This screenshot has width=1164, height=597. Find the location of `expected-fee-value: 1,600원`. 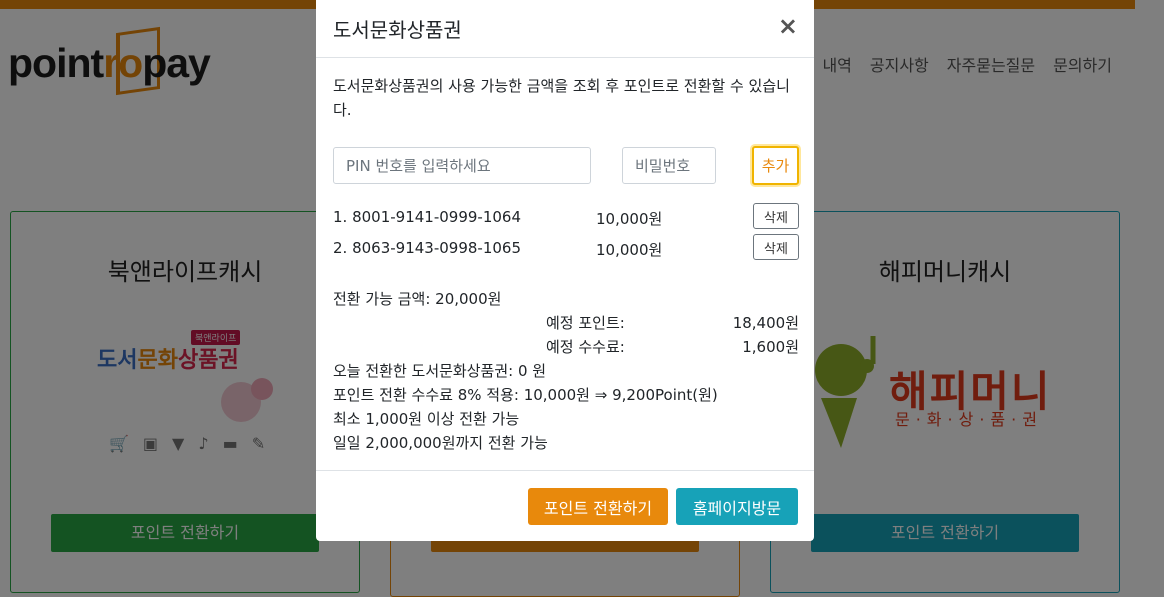

expected-fee-value: 1,600원 is located at coordinates (770, 347).